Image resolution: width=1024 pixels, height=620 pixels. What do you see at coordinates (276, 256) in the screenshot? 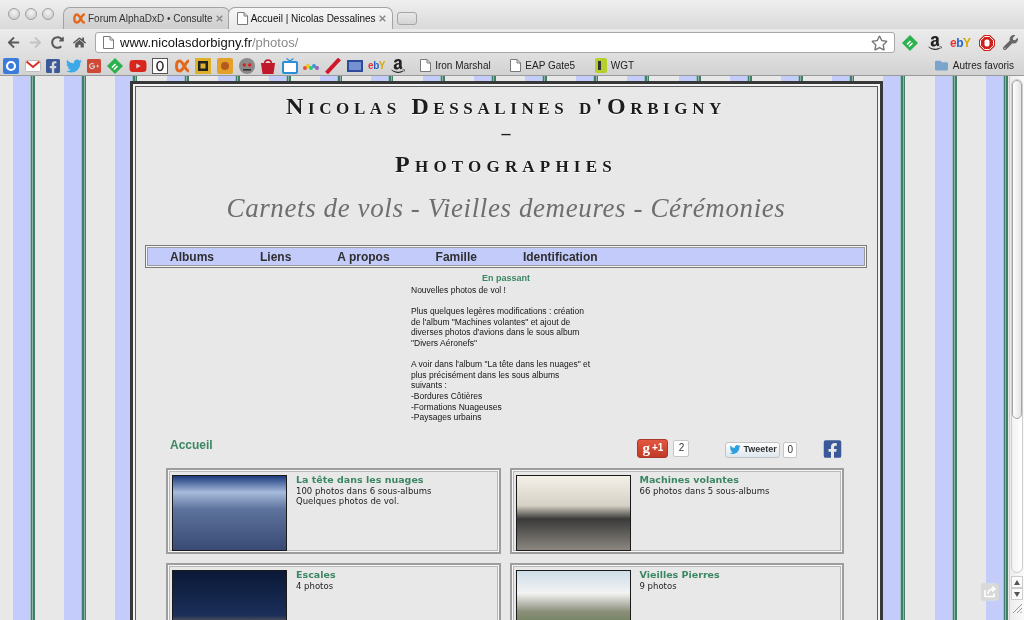
I see `nav-link: Liens` at bounding box center [276, 256].